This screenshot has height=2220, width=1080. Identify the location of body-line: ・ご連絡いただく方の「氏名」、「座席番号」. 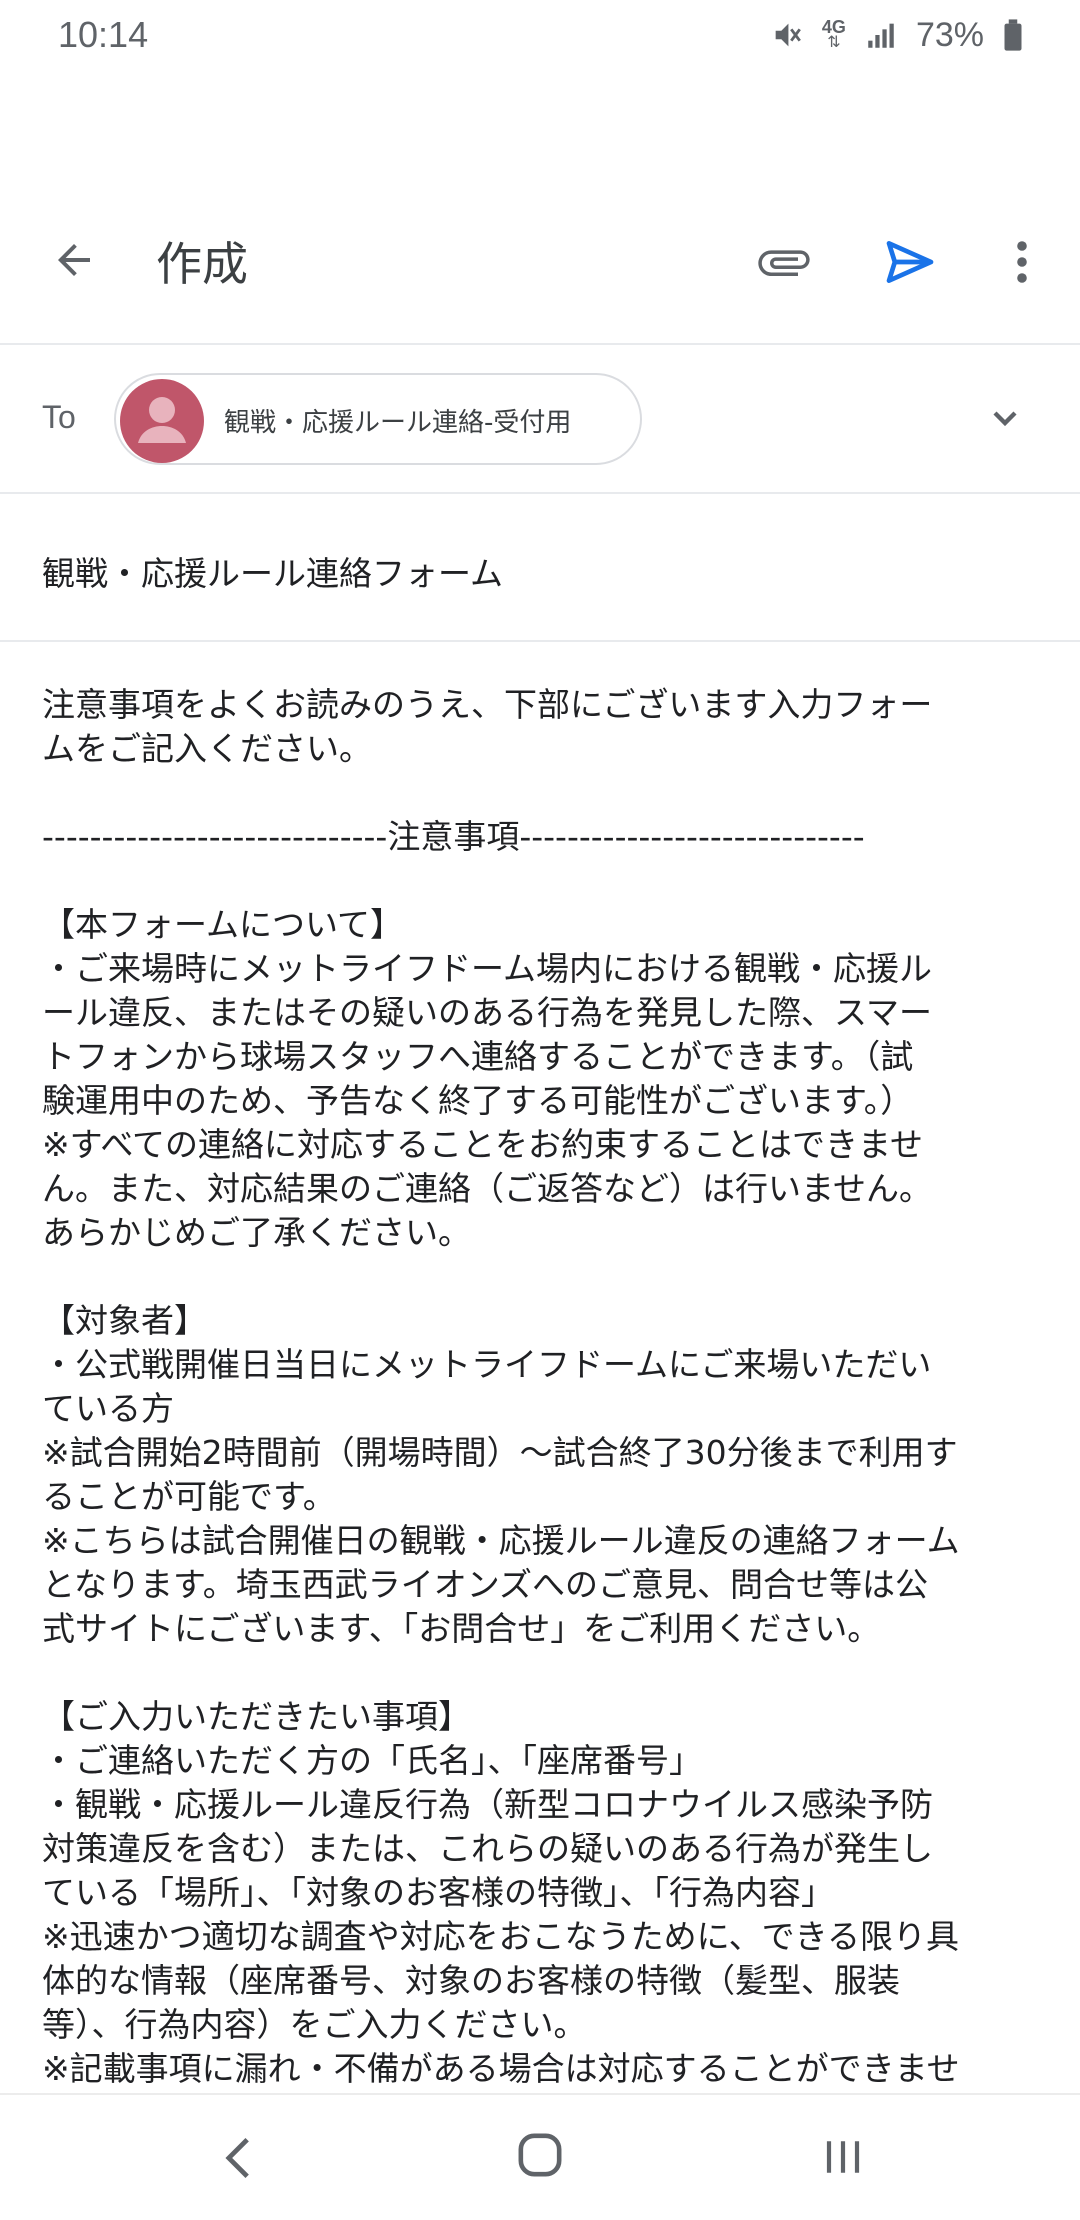
(372, 1760).